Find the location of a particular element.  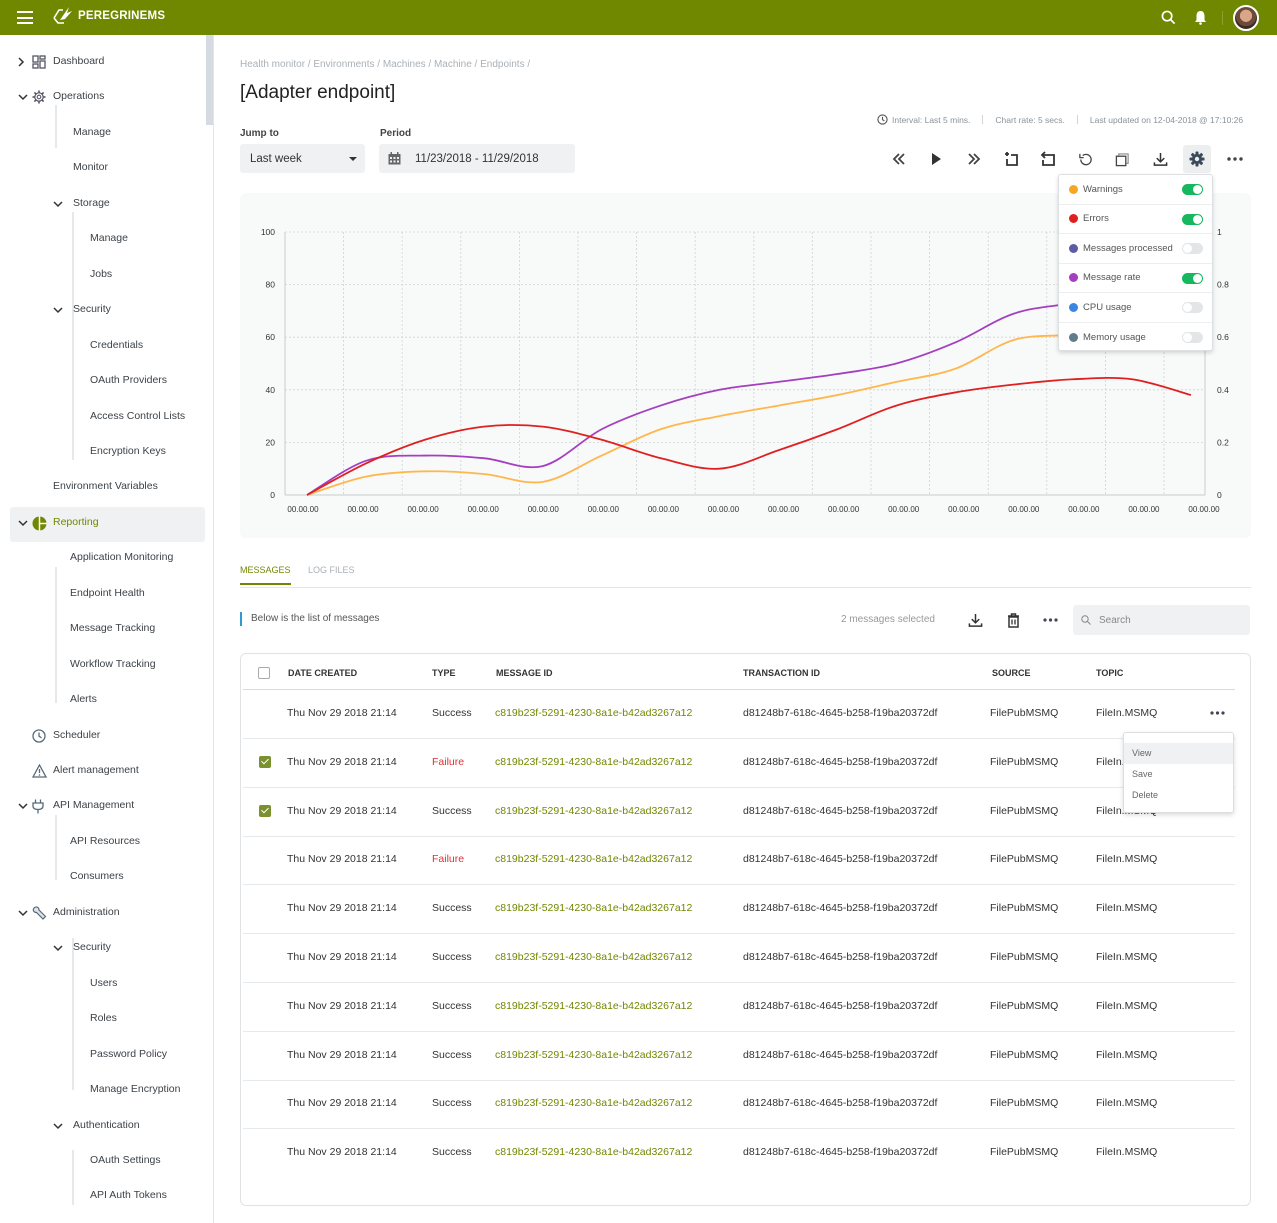

sidebar-item-api-resources: API Resources is located at coordinates (105, 841).